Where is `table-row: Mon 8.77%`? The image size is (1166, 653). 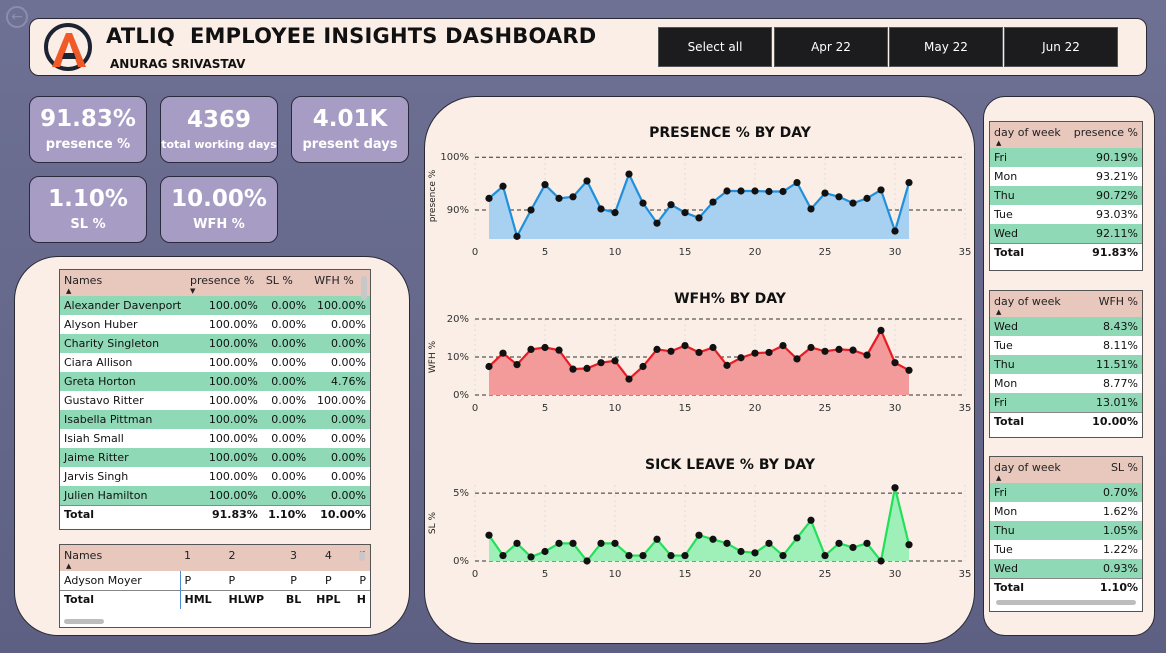
table-row: Mon 8.77% is located at coordinates (1066, 383).